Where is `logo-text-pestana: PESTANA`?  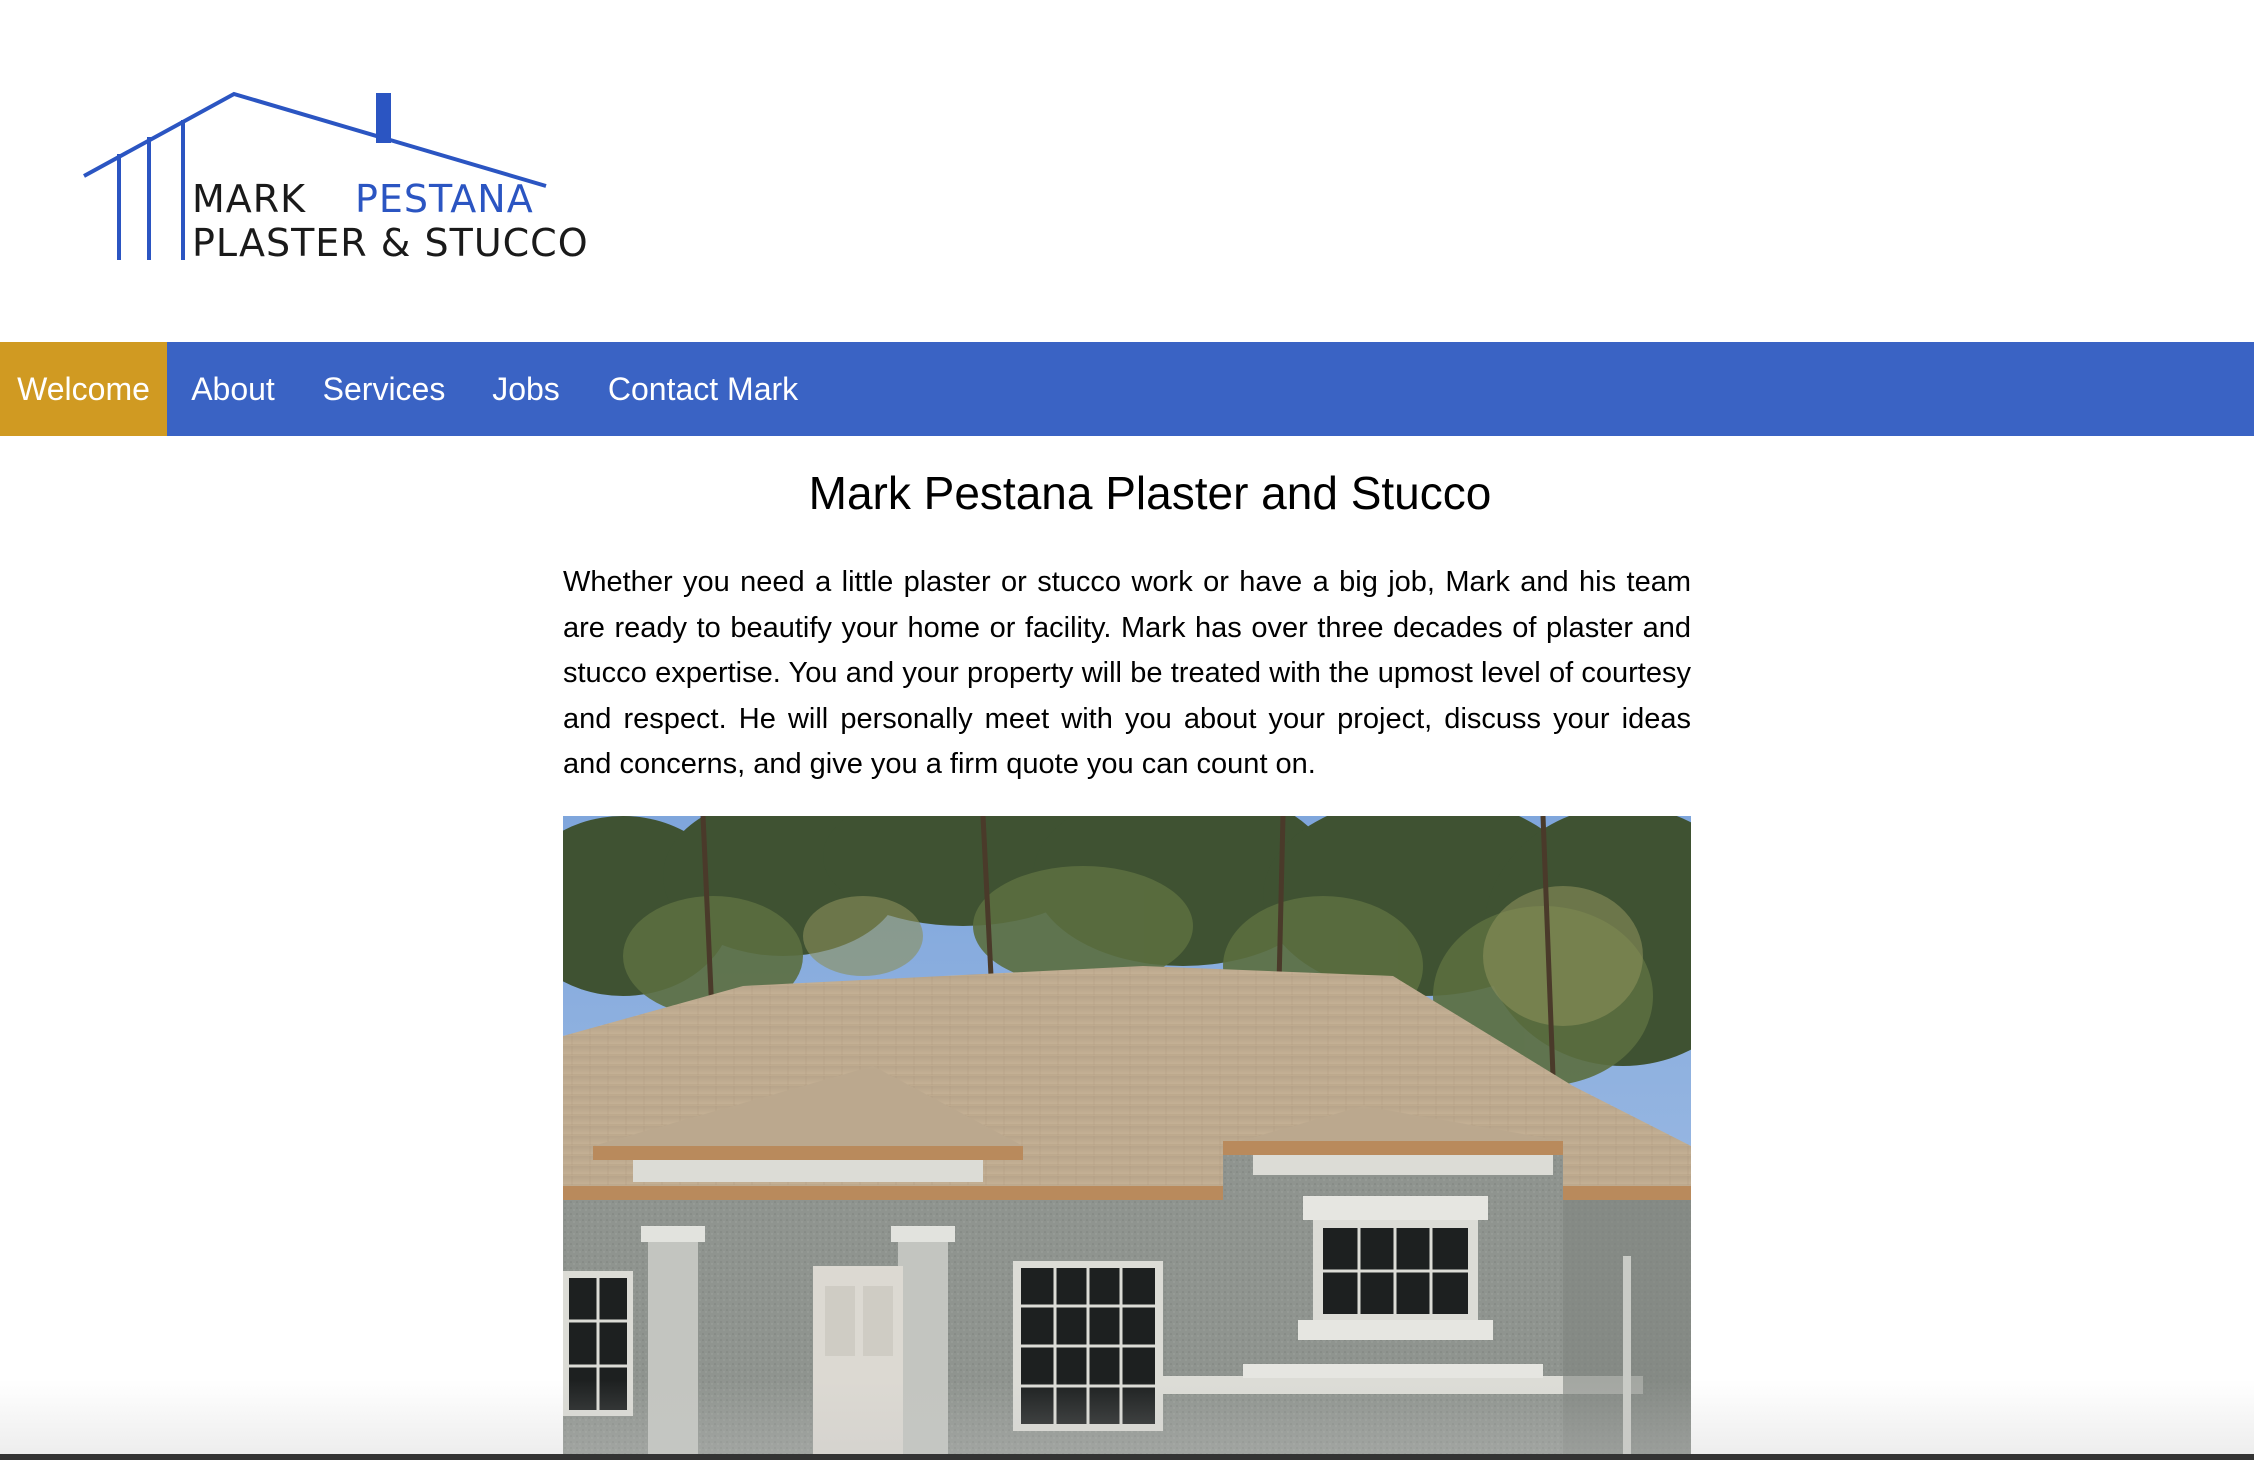 logo-text-pestana: PESTANA is located at coordinates (444, 199).